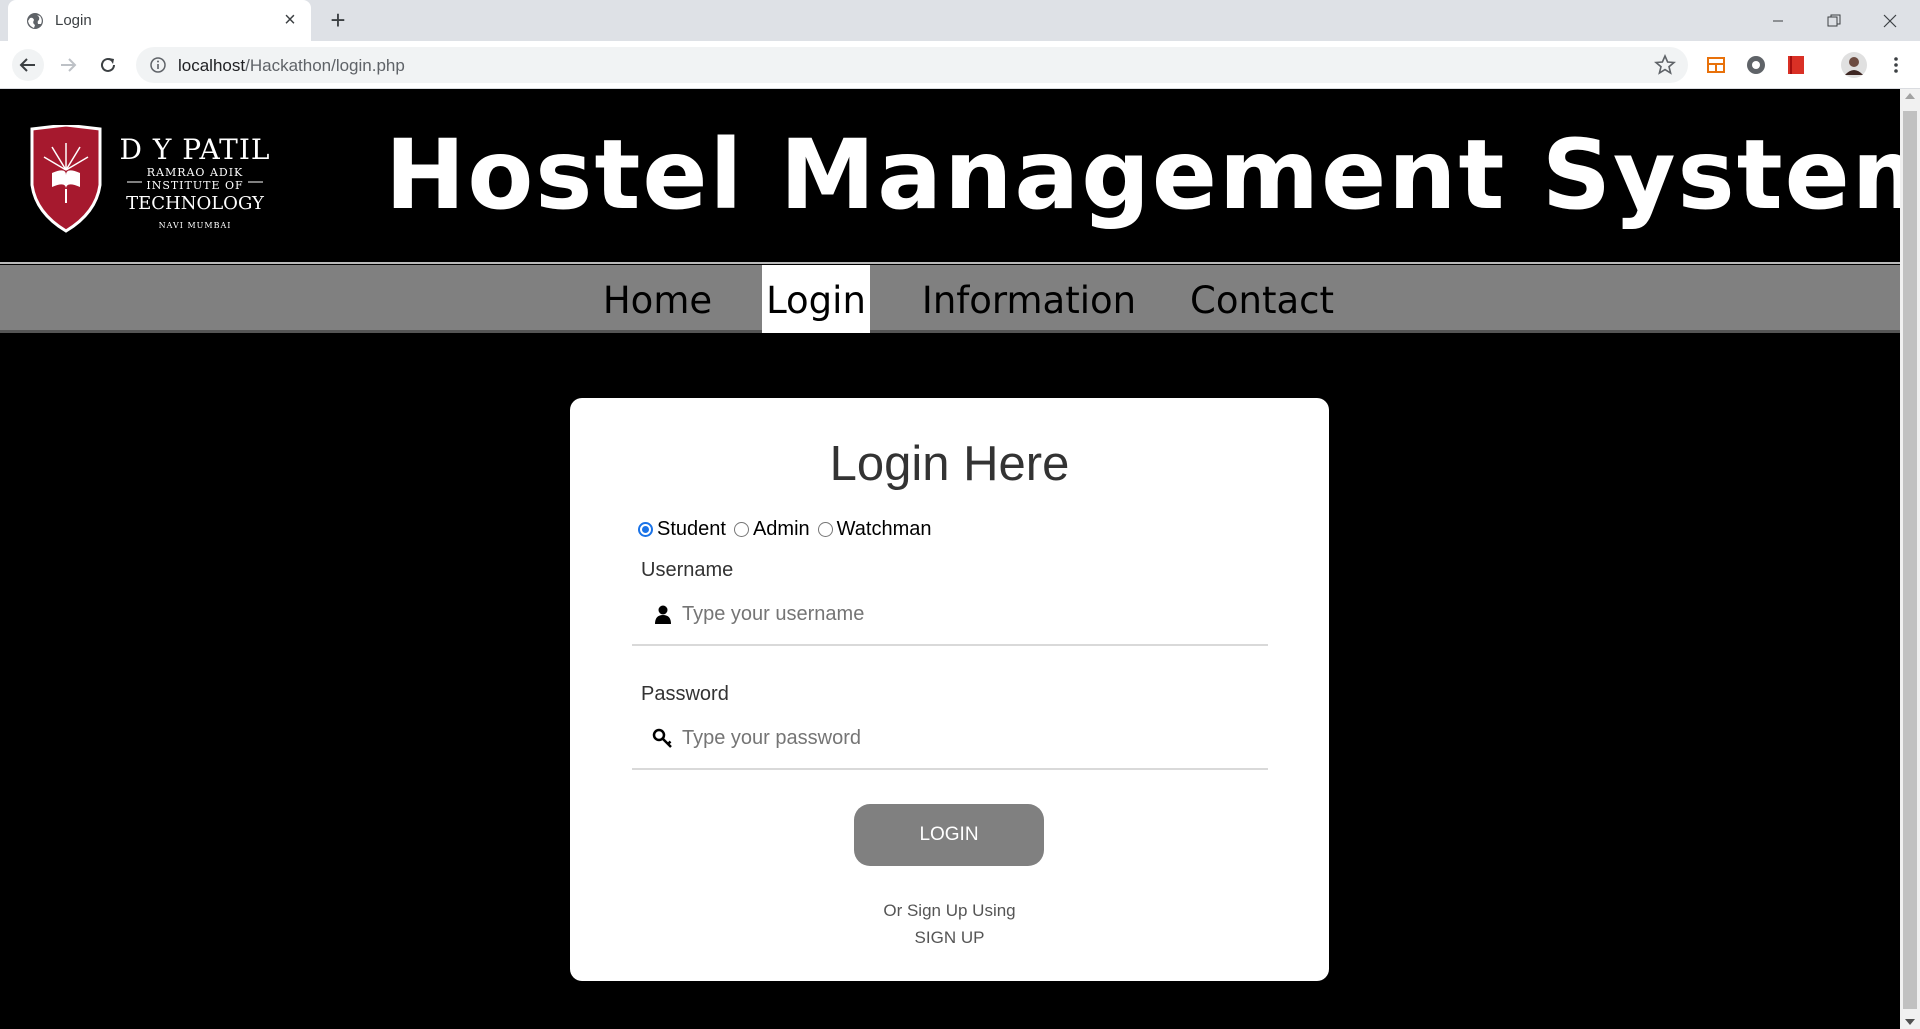 The height and width of the screenshot is (1029, 1920). What do you see at coordinates (338, 20) in the screenshot?
I see `new-tab-icon: +` at bounding box center [338, 20].